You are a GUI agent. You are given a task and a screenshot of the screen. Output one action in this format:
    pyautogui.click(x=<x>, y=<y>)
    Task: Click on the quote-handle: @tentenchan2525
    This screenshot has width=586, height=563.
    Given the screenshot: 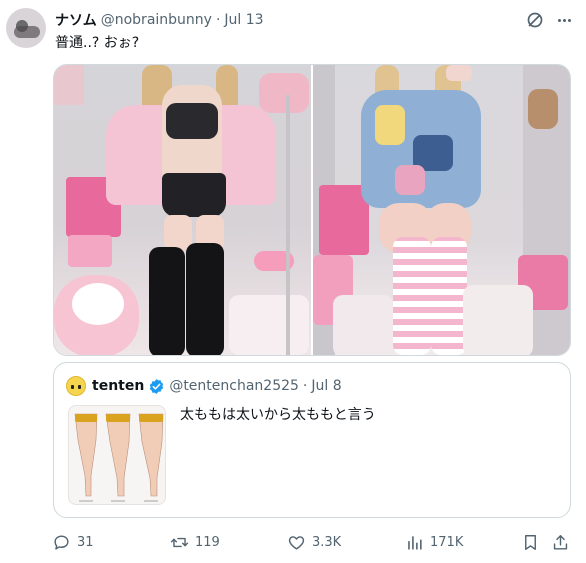 What is the action you would take?
    pyautogui.click(x=234, y=386)
    